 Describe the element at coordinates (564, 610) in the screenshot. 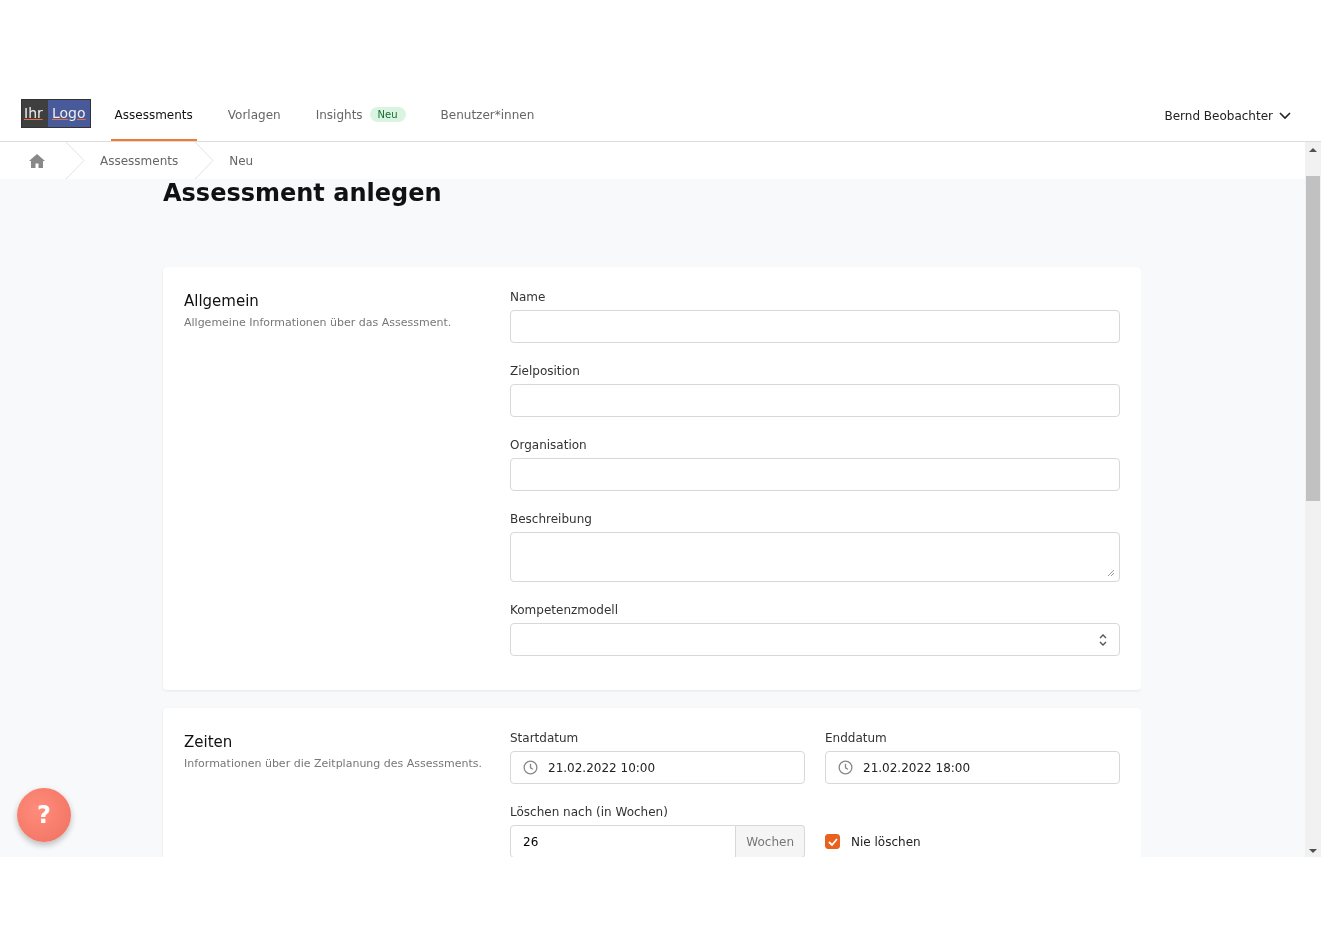

I see `field-label: Kompetenzmodell` at that location.